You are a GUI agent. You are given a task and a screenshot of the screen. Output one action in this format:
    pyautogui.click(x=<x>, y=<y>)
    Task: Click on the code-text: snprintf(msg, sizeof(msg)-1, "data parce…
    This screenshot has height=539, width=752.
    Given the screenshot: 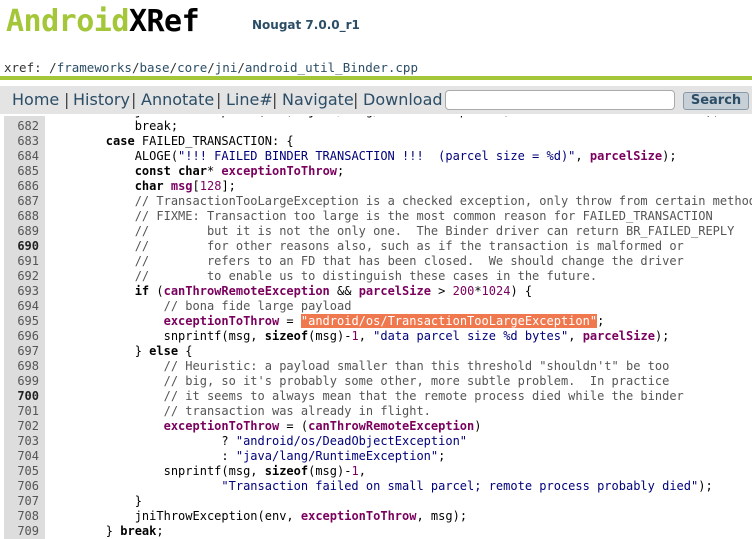 What is the action you would take?
    pyautogui.click(x=359, y=336)
    